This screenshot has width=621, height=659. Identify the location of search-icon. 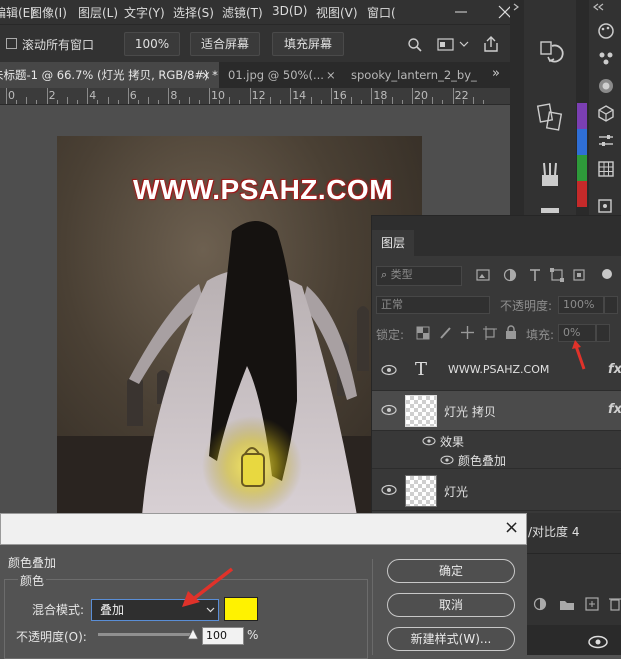
(415, 45).